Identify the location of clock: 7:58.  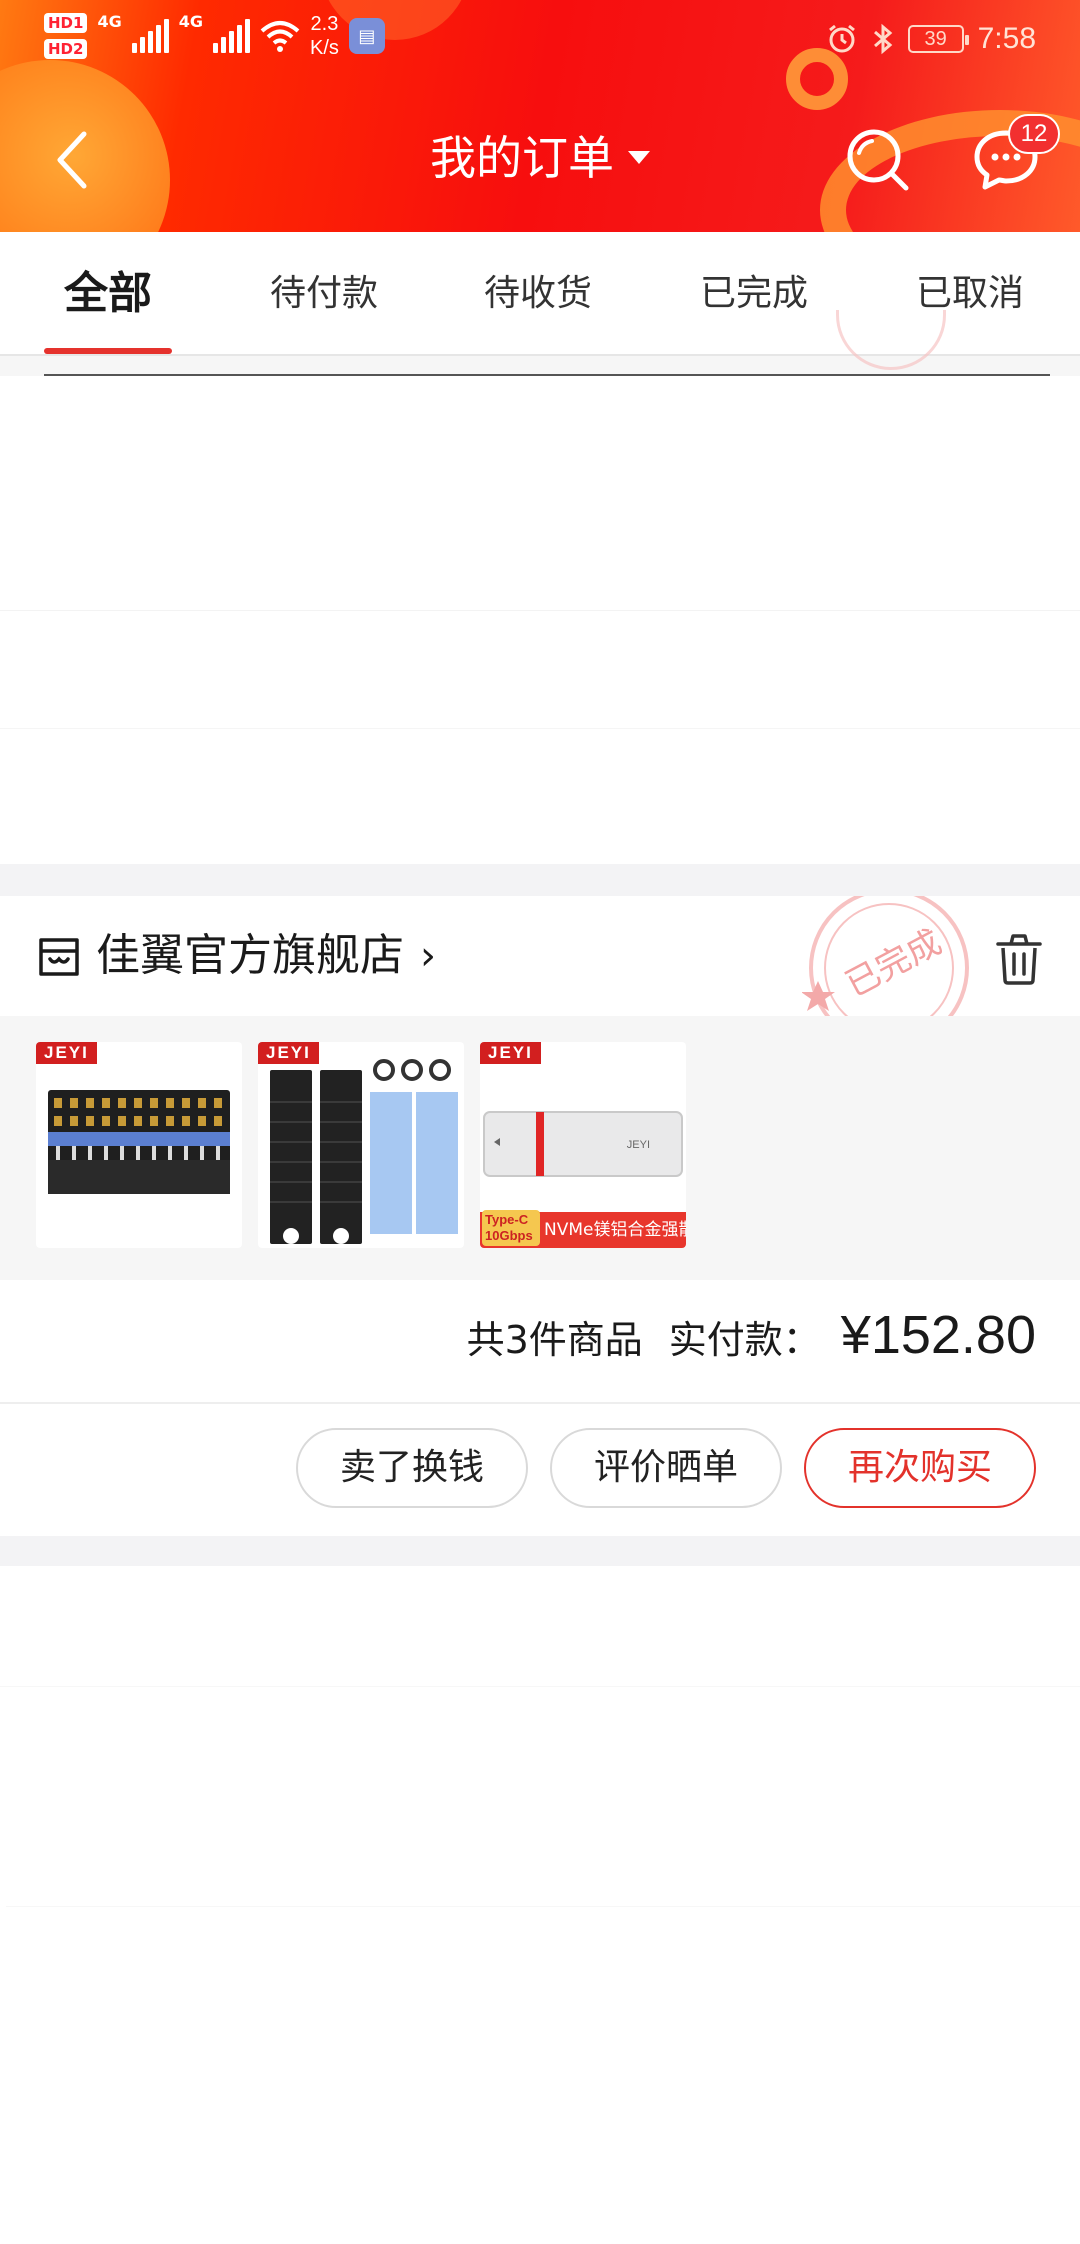
(1006, 38).